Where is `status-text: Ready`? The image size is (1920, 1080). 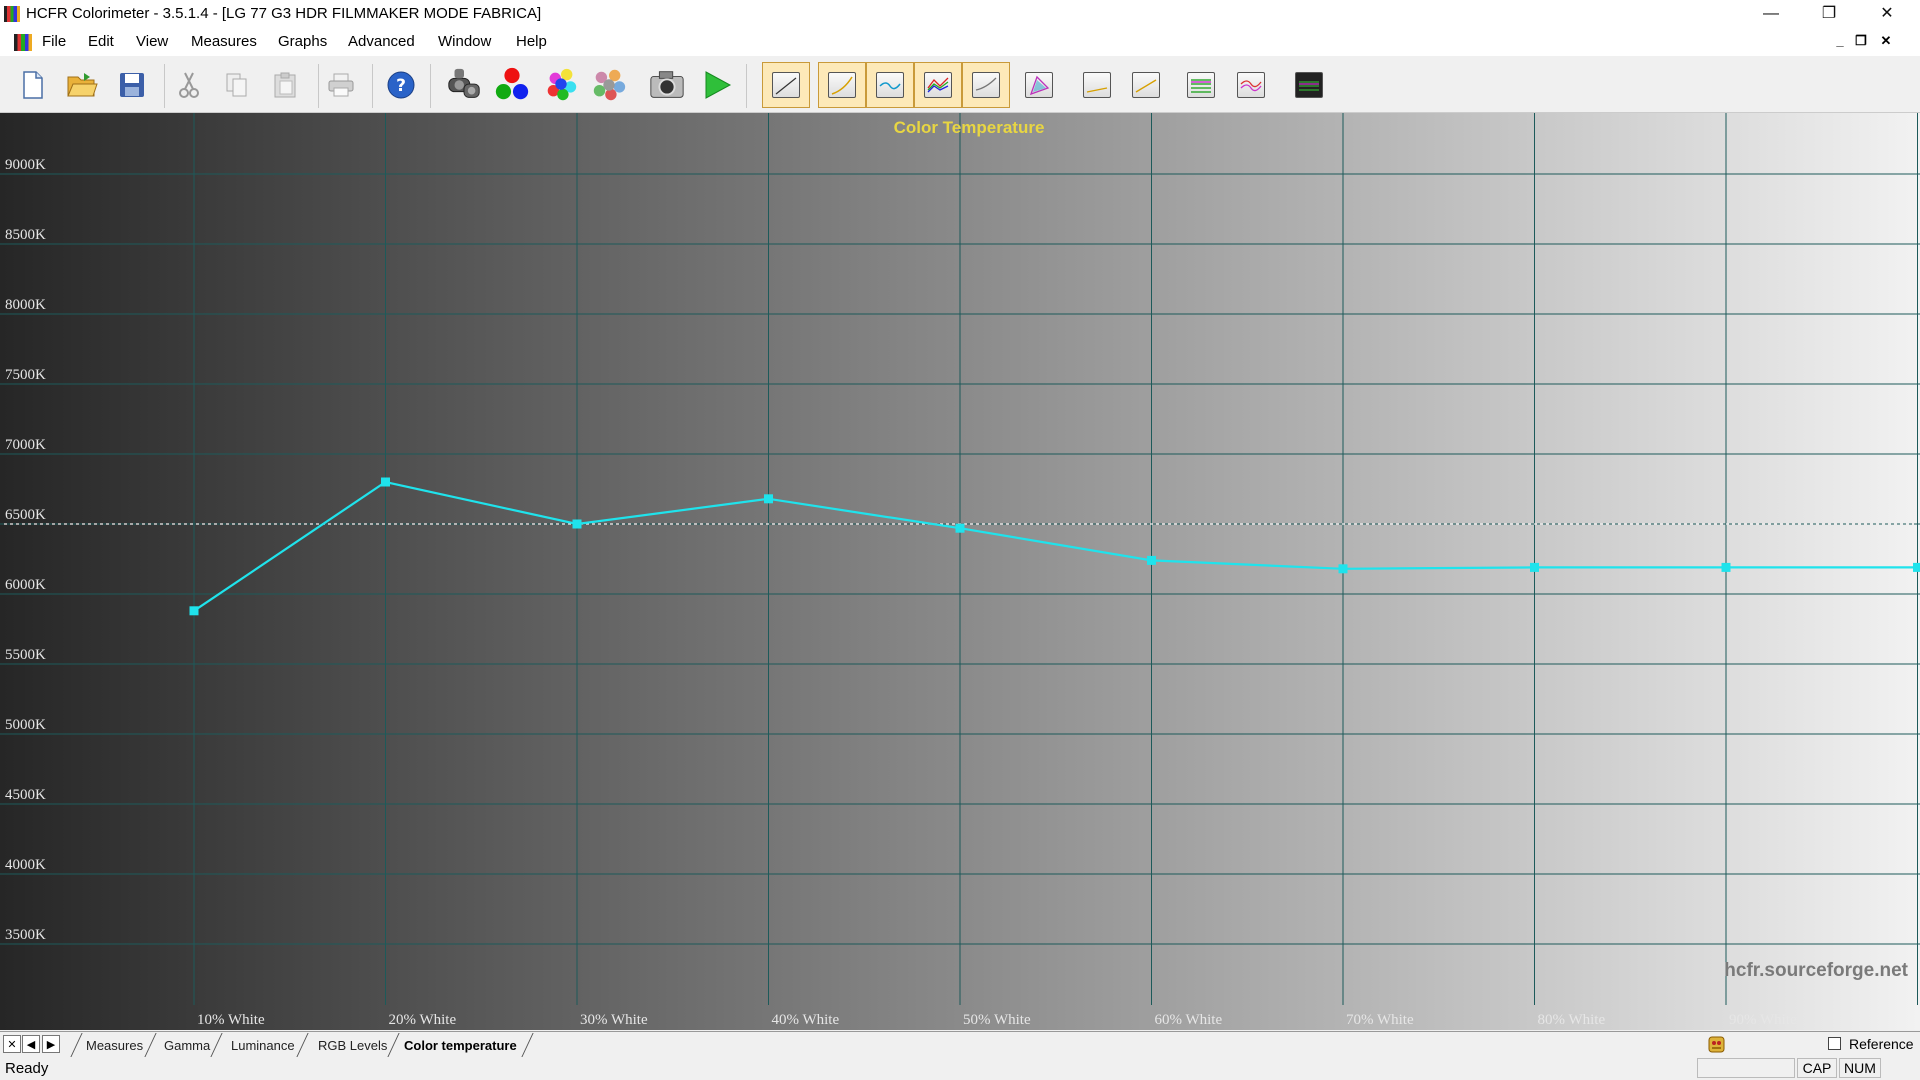
status-text: Ready is located at coordinates (27, 1068).